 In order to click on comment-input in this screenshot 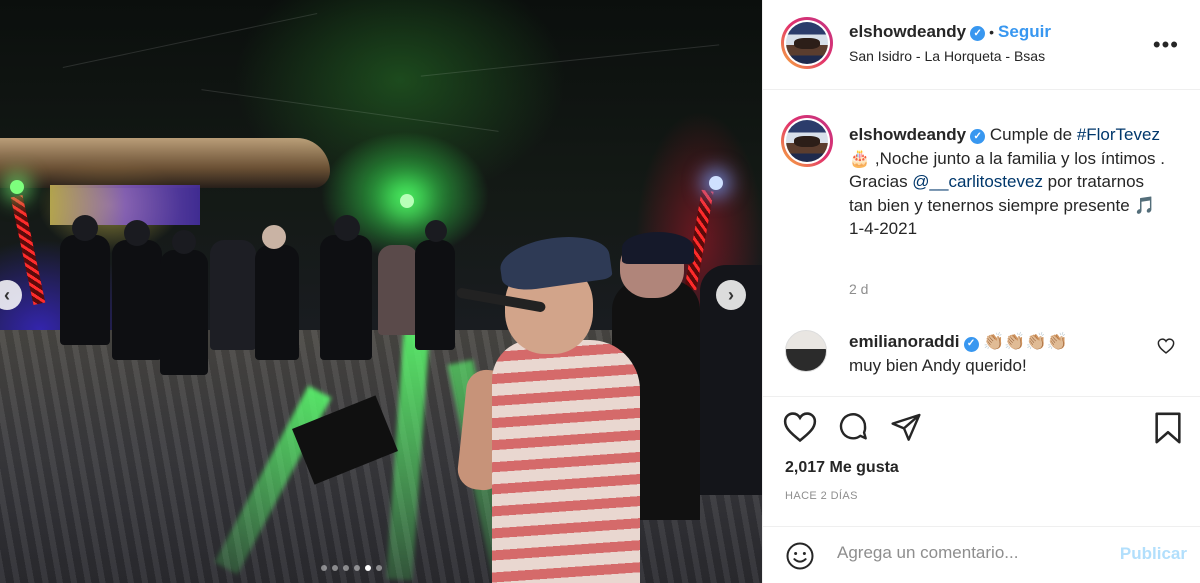, I will do `click(972, 553)`.